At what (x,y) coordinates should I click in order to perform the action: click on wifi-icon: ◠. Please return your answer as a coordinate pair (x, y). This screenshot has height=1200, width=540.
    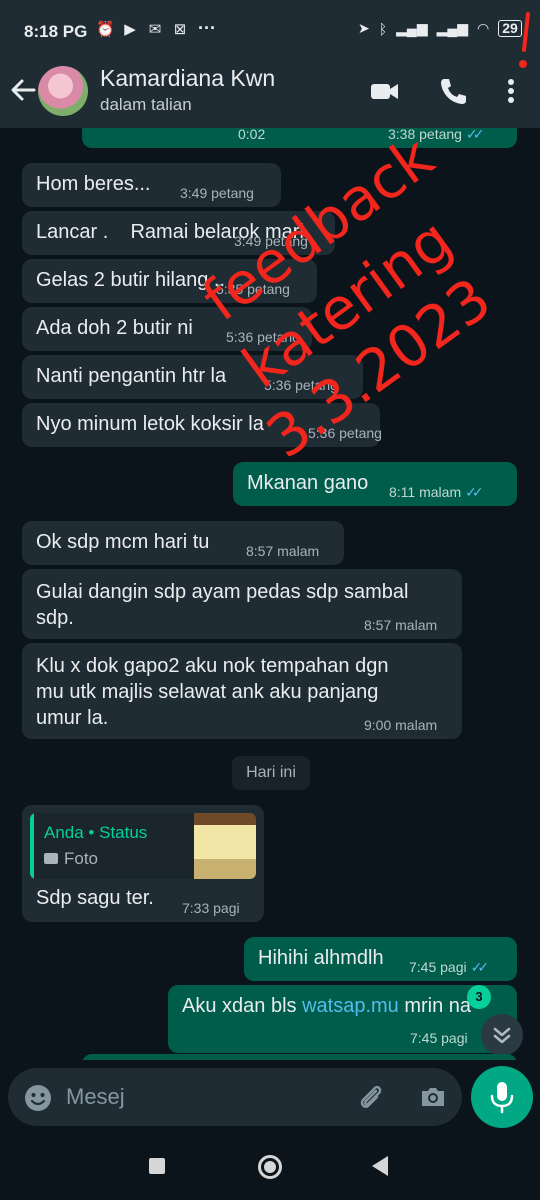
    Looking at the image, I should click on (483, 28).